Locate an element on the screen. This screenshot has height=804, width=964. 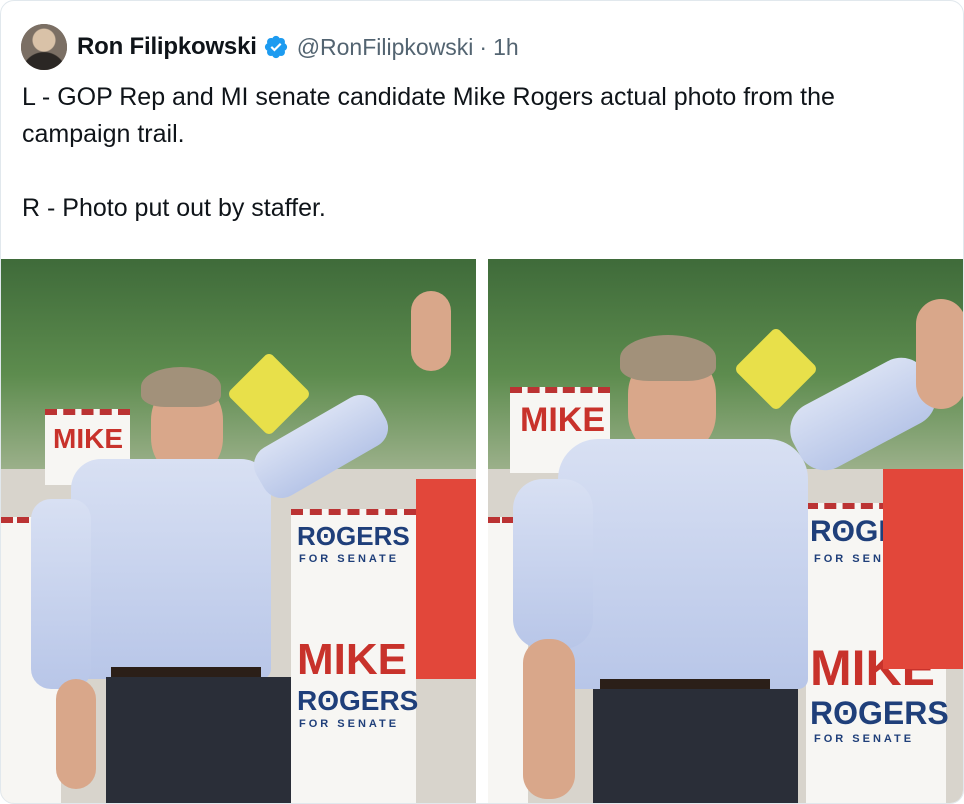
campaign-banner: RʘGERS FOR SENATE MIKE RʘGERS FOR SENATE is located at coordinates (355, 656).